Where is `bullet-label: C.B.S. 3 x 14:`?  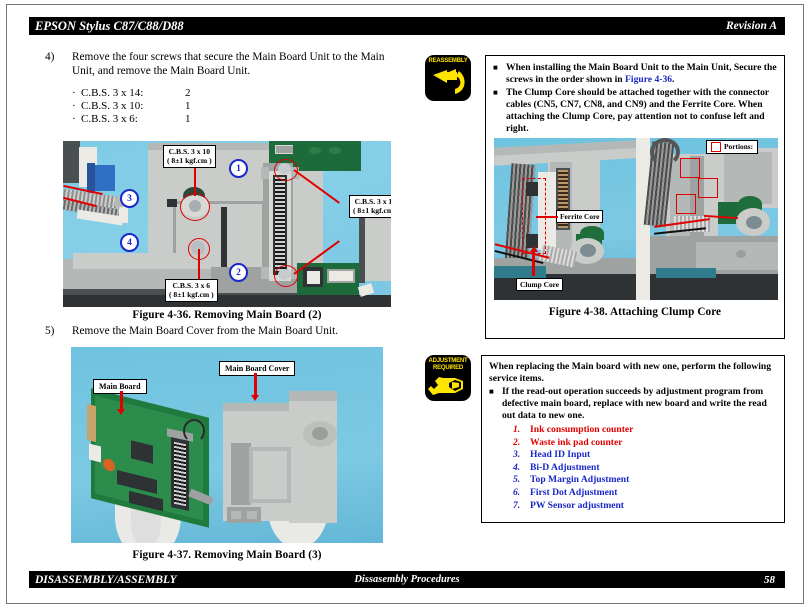
bullet-label: C.B.S. 3 x 14: is located at coordinates (112, 93).